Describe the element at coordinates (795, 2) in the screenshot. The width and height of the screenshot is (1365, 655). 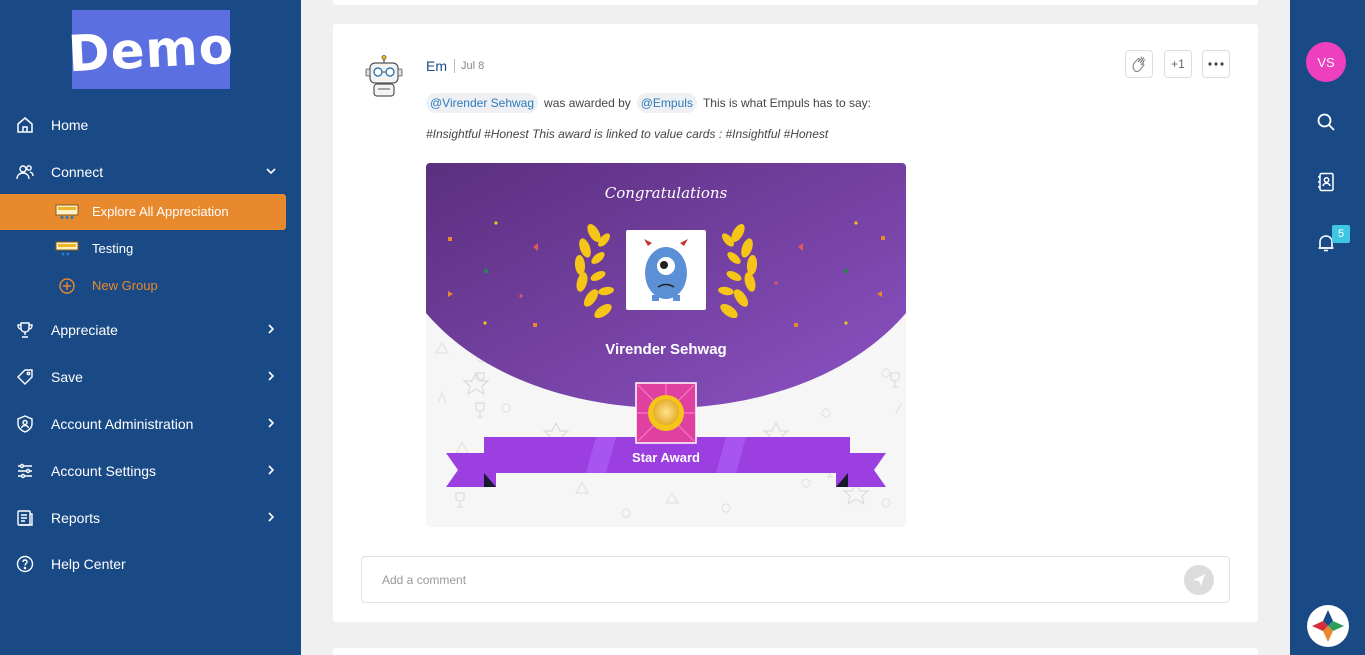
I see `previous-feed-card` at that location.